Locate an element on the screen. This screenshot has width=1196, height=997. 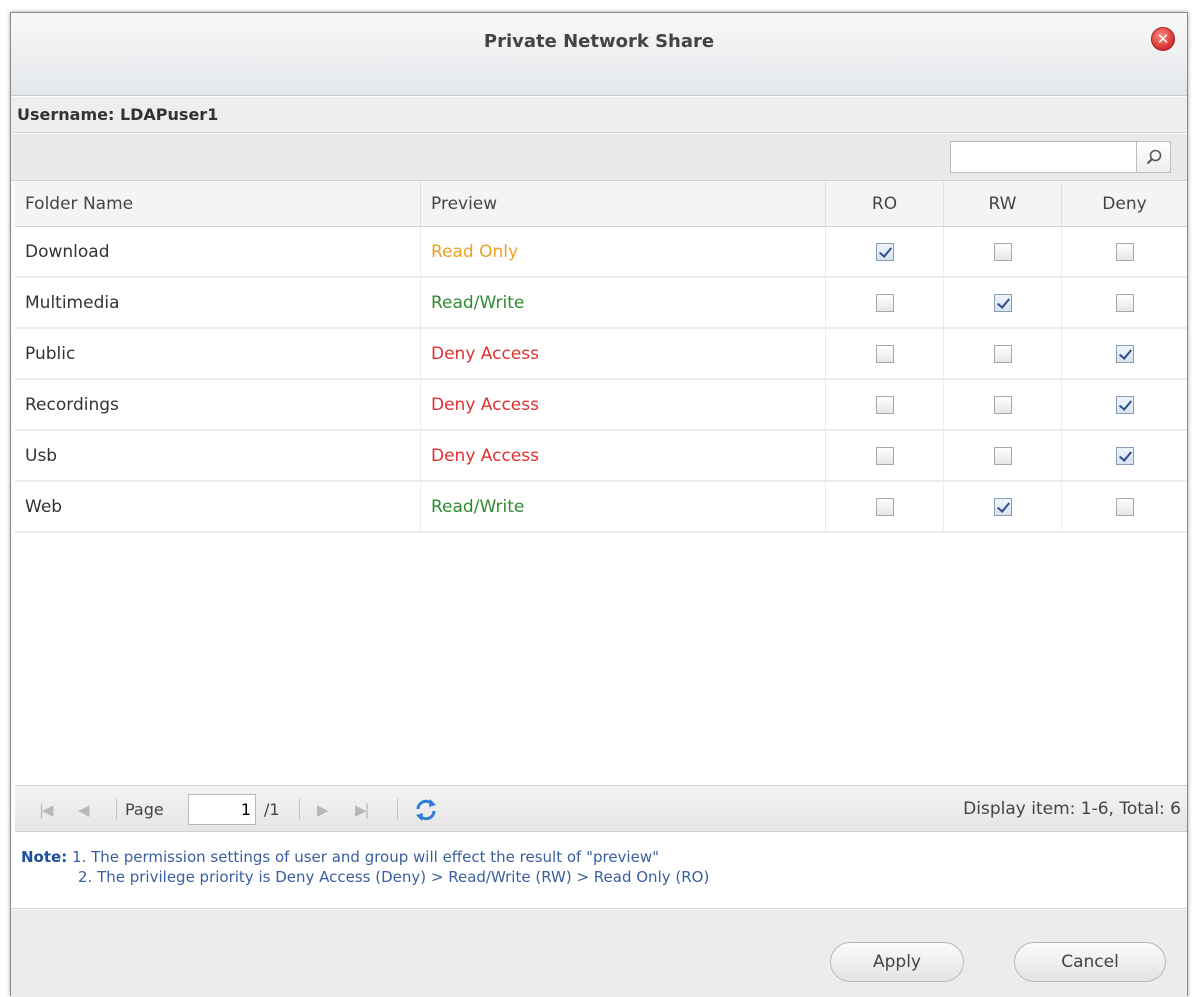
dialog-titlebar: Private Network Share ✕ is located at coordinates (599, 54).